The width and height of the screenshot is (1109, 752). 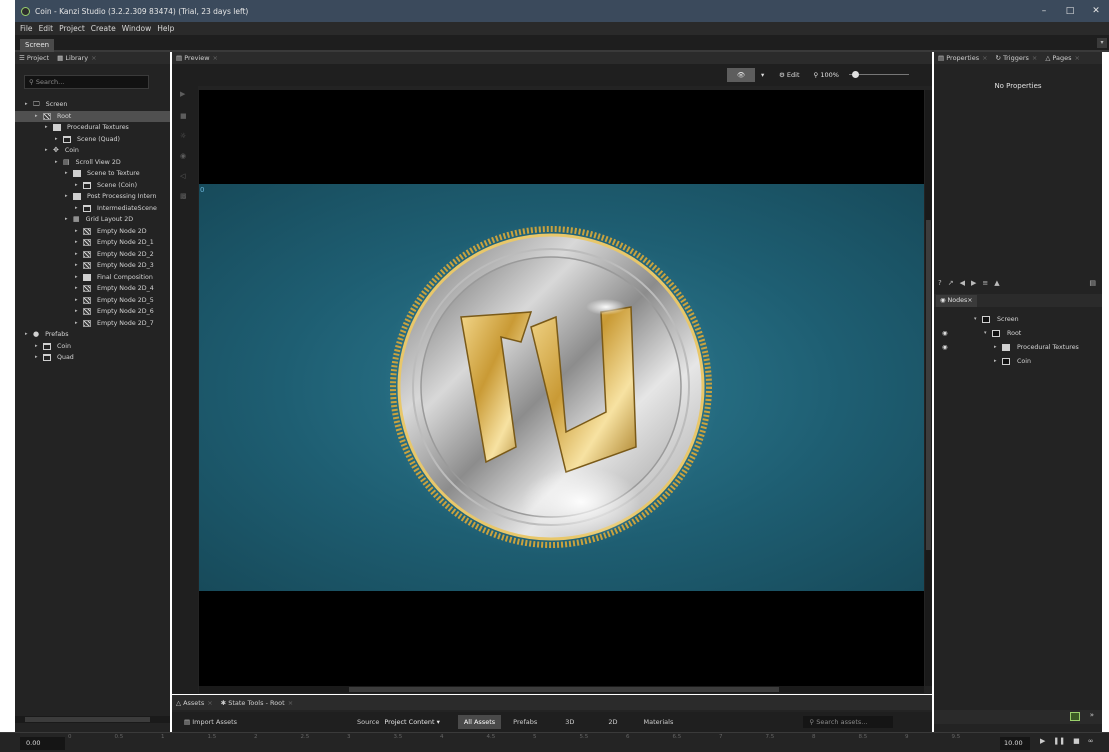 What do you see at coordinates (114, 277) in the screenshot?
I see `tree-item: ▸ Final Composition` at bounding box center [114, 277].